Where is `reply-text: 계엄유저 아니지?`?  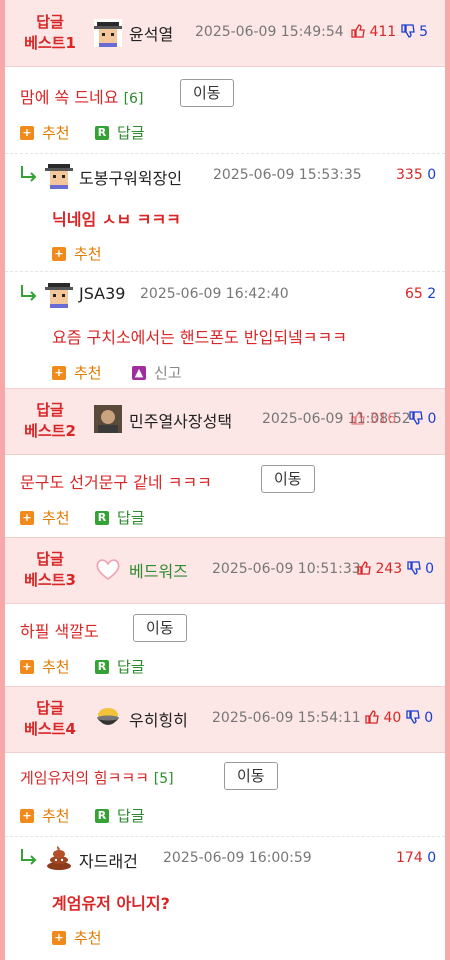
reply-text: 계엄유저 아니지? is located at coordinates (111, 903).